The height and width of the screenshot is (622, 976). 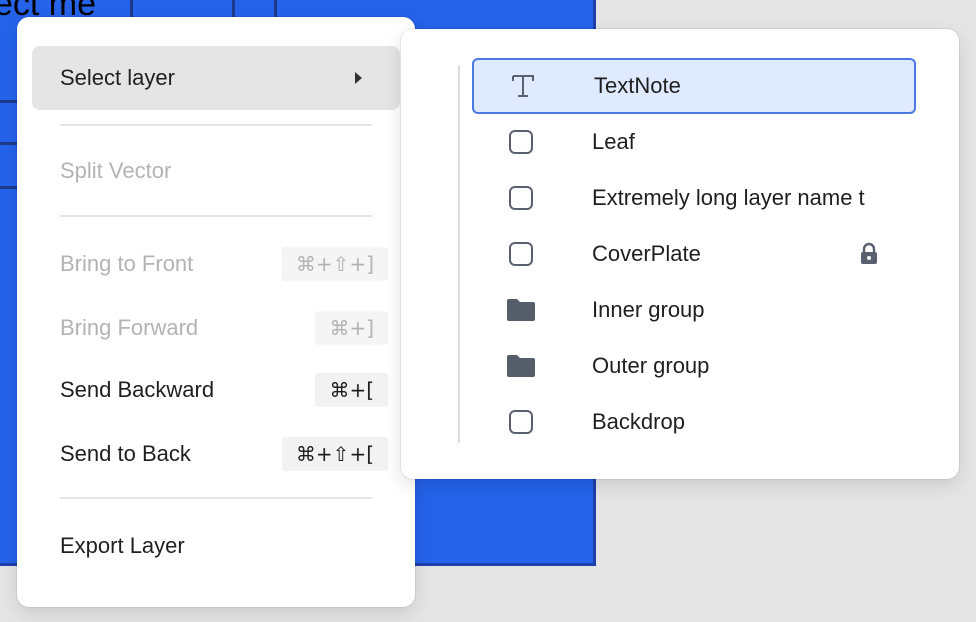 I want to click on menu-item-label: Send to Back, so click(x=125, y=453).